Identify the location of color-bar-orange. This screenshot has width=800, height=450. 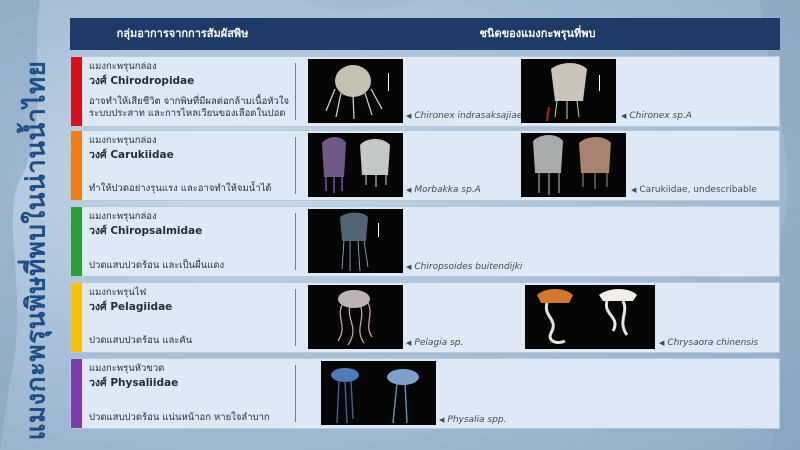
(76, 165).